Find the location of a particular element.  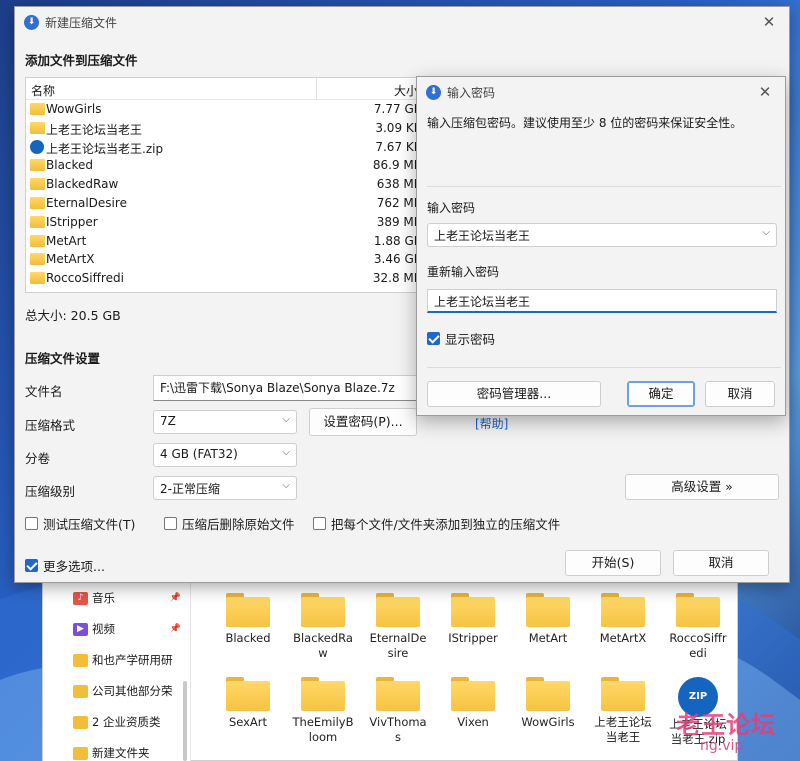

file-row: 上老王论坛当老王.zip 7.67 KB is located at coordinates (224, 147).